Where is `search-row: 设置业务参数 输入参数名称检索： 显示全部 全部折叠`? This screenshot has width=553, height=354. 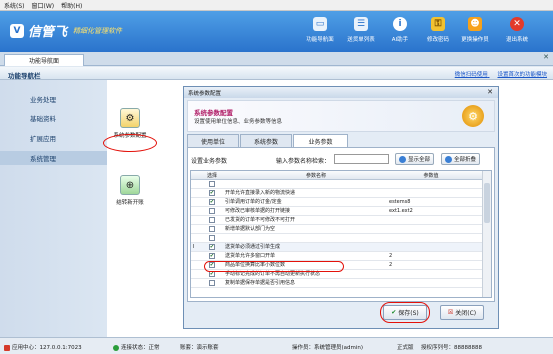
search-row: 设置业务参数 输入参数名称检索： 显示全部 全部折叠 is located at coordinates (341, 159).